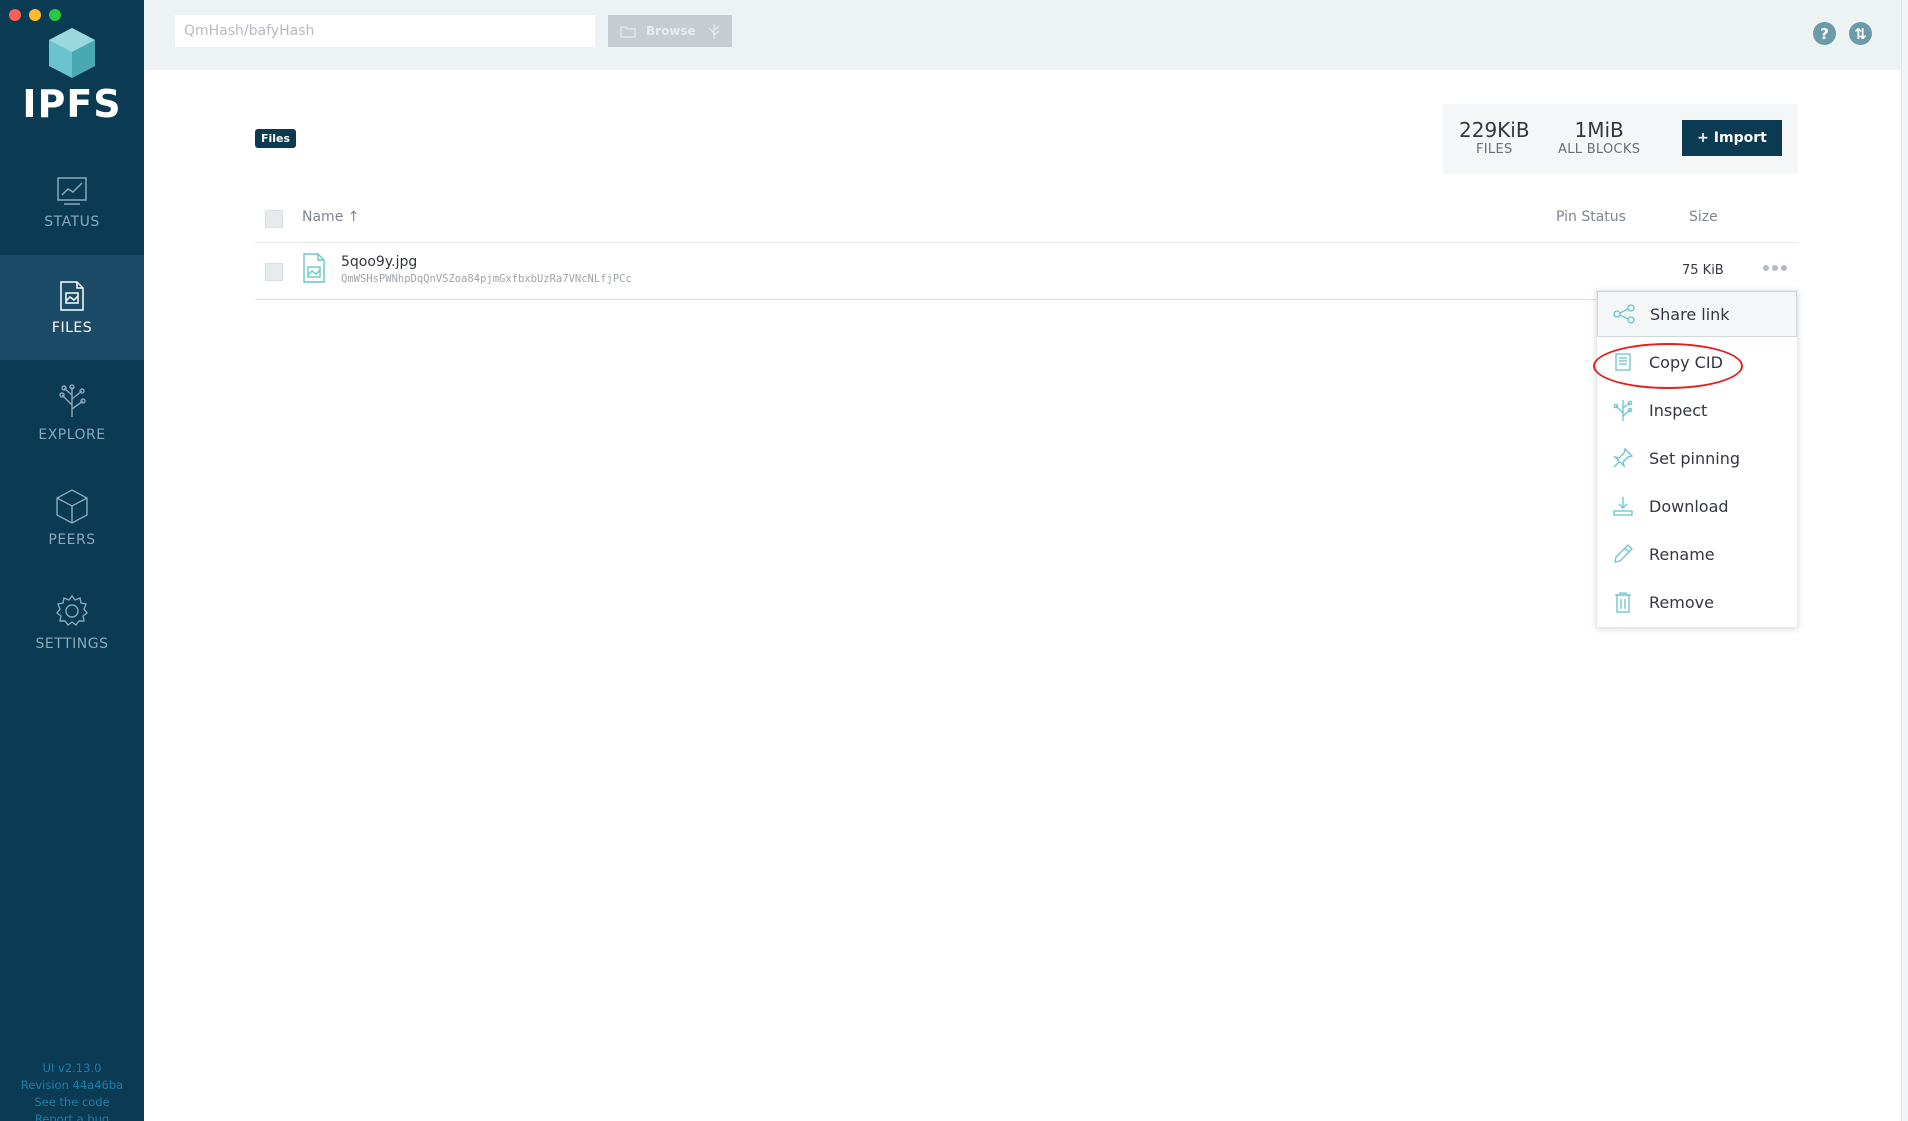 The height and width of the screenshot is (1121, 1908). Describe the element at coordinates (1599, 149) in the screenshot. I see `all-blocks-label: ALL BLOCKS` at that location.